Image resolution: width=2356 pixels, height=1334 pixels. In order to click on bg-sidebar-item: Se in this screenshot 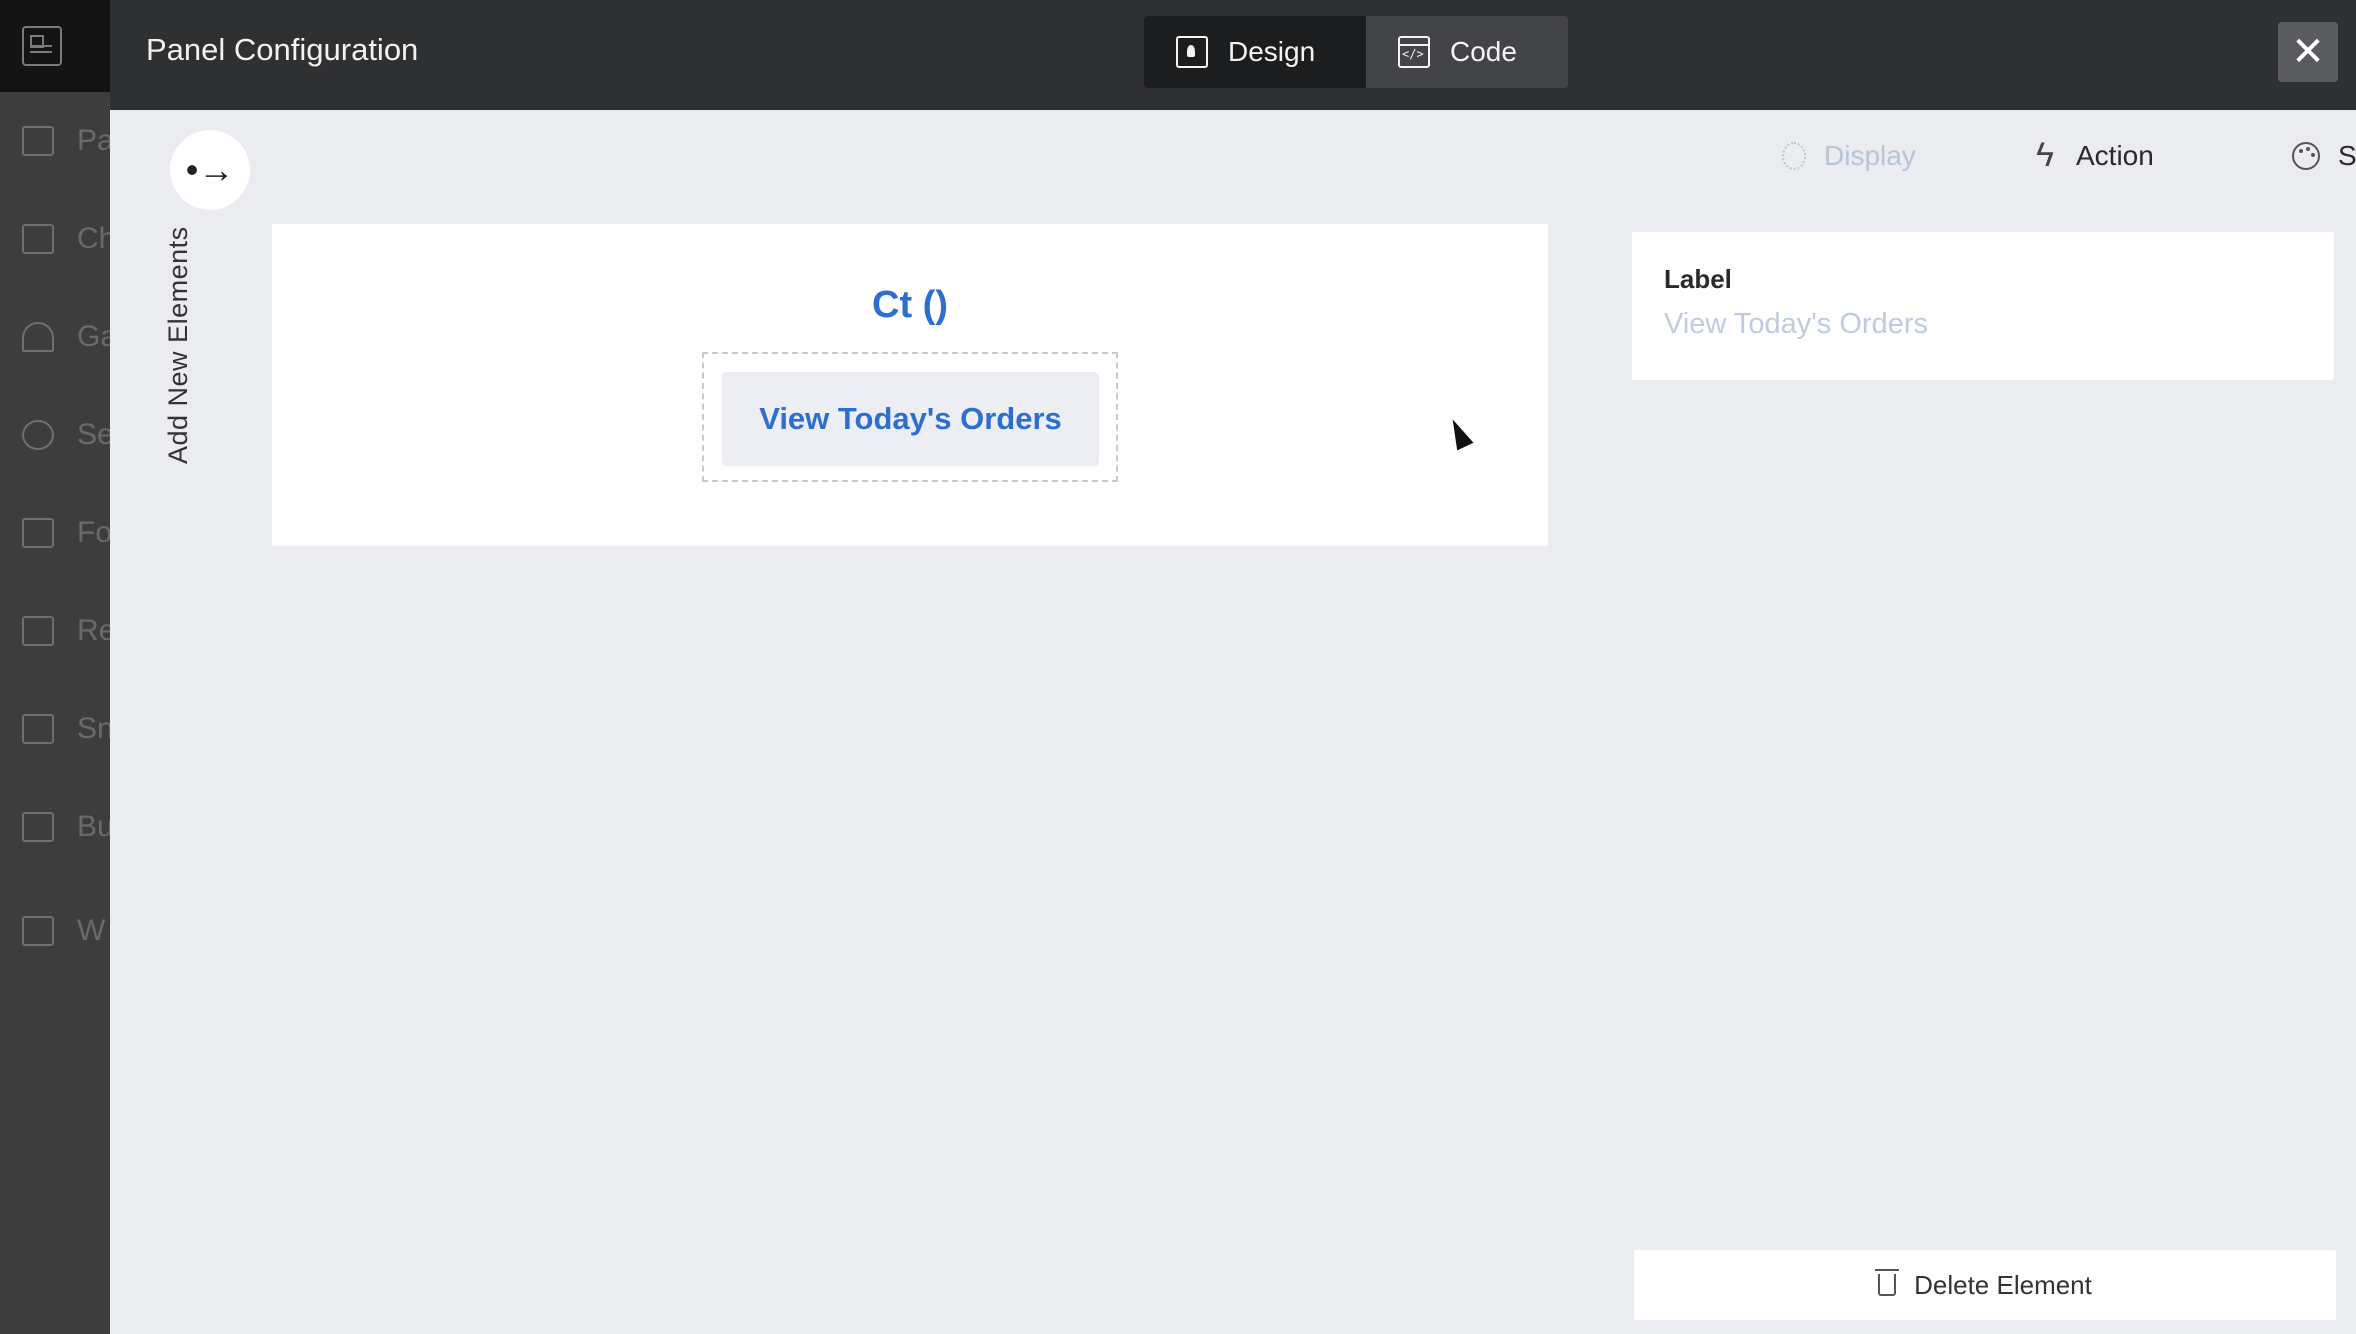, I will do `click(57, 434)`.